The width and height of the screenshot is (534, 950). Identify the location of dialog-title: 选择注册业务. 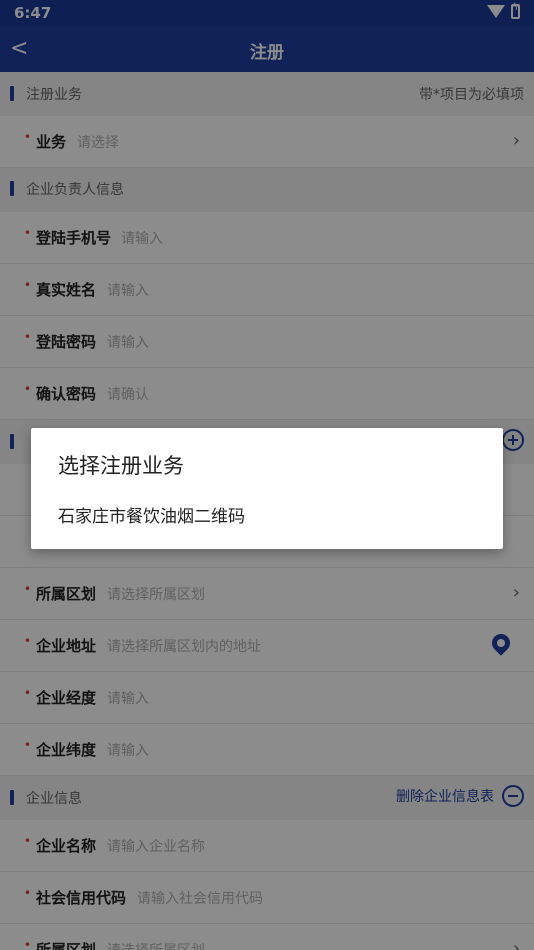
(121, 466).